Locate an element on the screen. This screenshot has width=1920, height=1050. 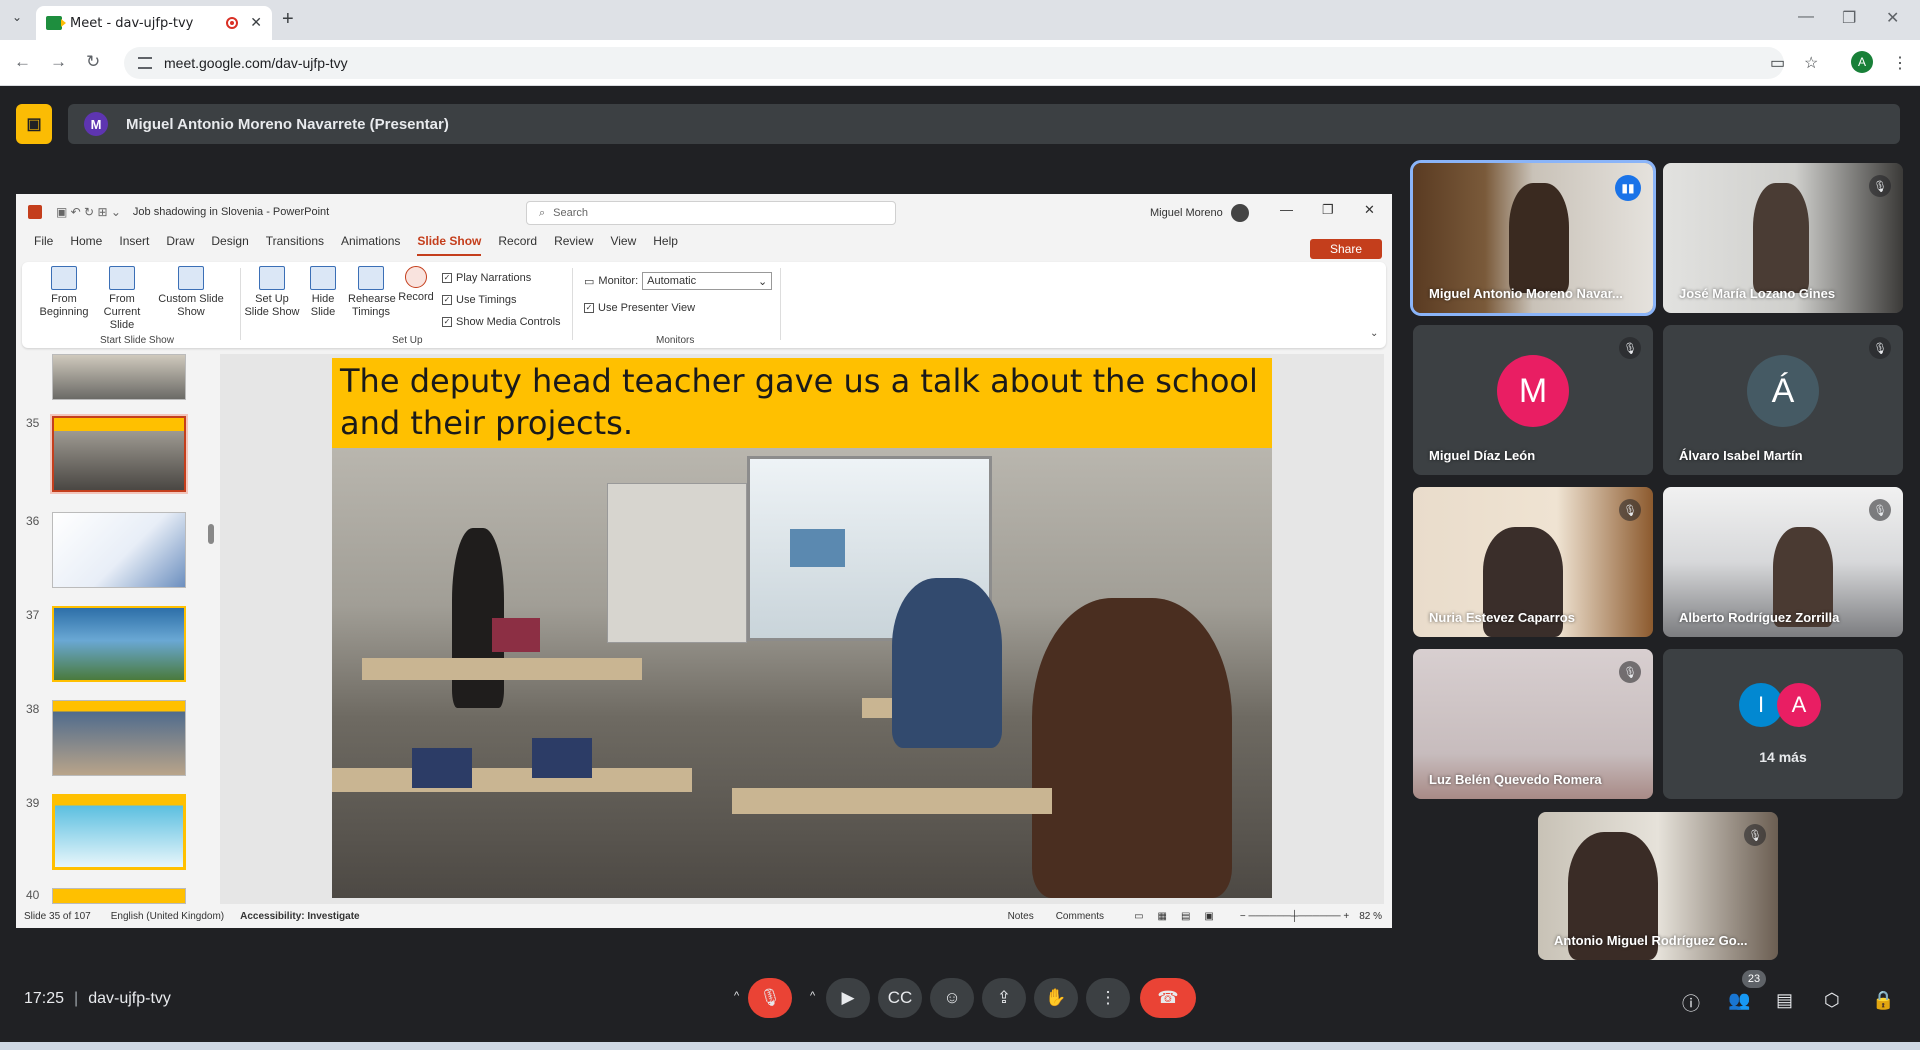
participant-name: Nuria Estevez Caparros is located at coordinates (1502, 617).